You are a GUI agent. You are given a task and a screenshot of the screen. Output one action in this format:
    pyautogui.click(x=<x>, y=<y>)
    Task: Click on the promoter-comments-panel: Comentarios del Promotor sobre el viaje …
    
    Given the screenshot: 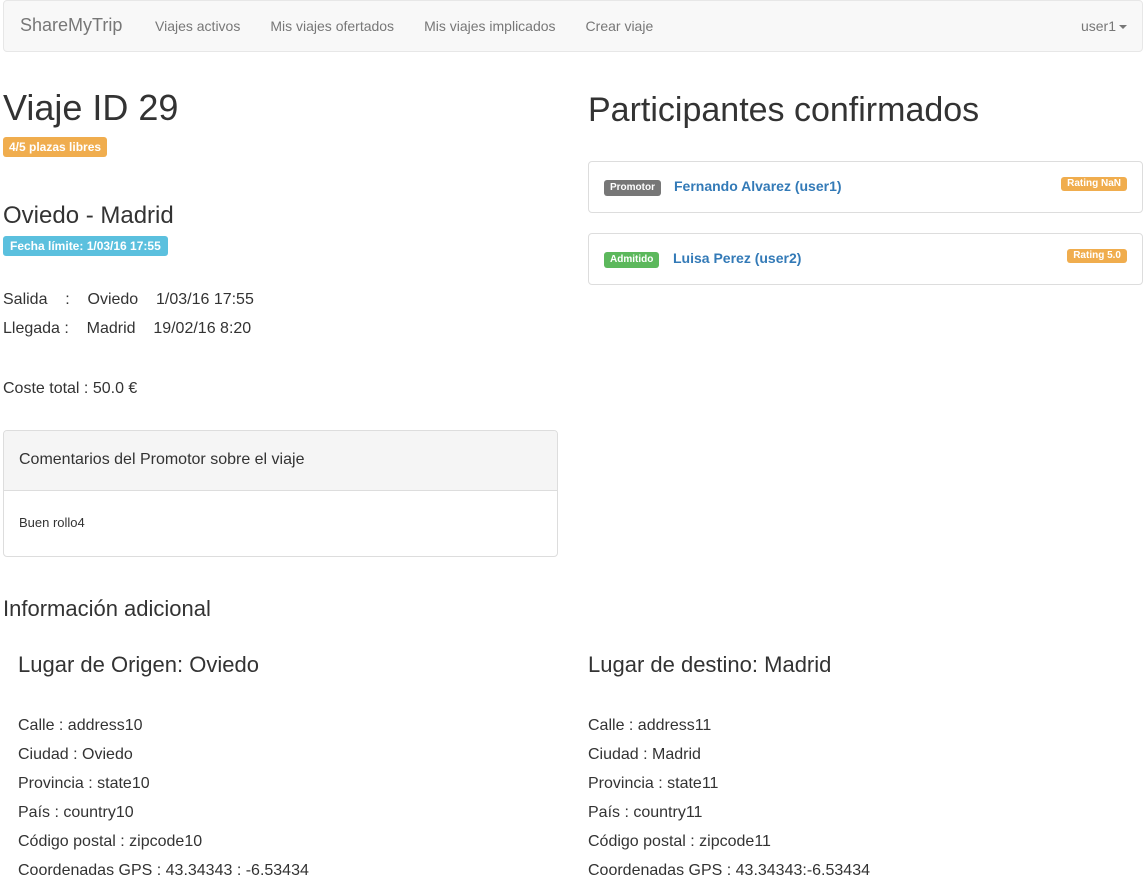 What is the action you would take?
    pyautogui.click(x=280, y=493)
    